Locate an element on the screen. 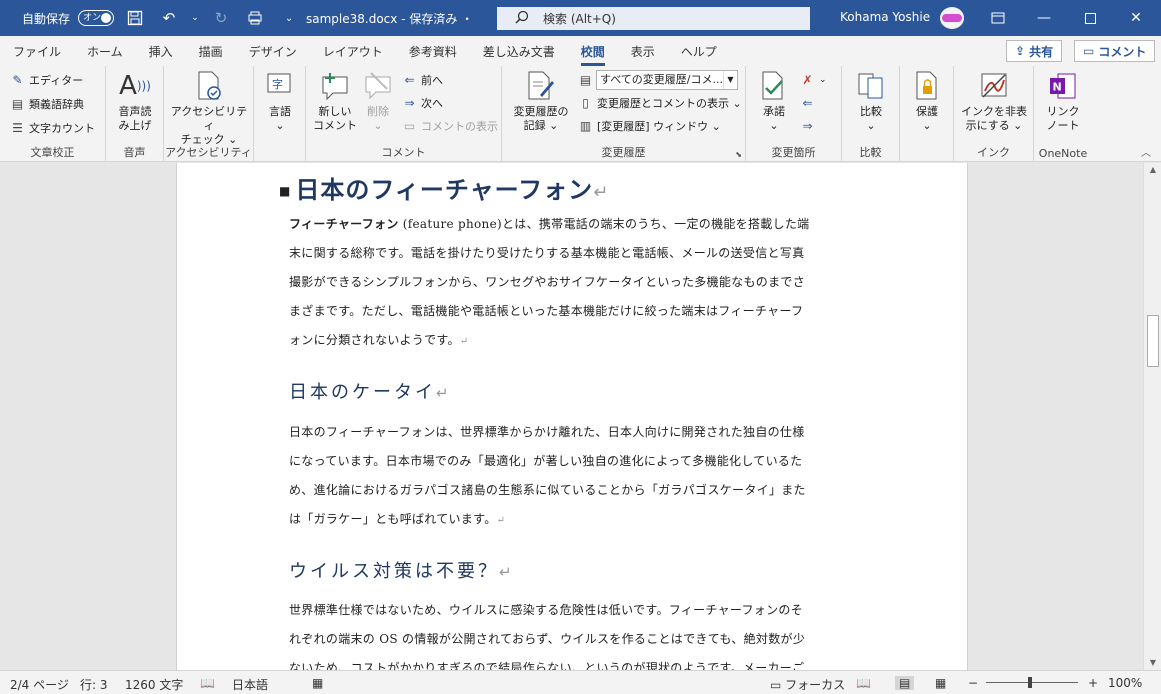 The image size is (1161, 694). previous-comment-icon: ⇐ is located at coordinates (409, 80).